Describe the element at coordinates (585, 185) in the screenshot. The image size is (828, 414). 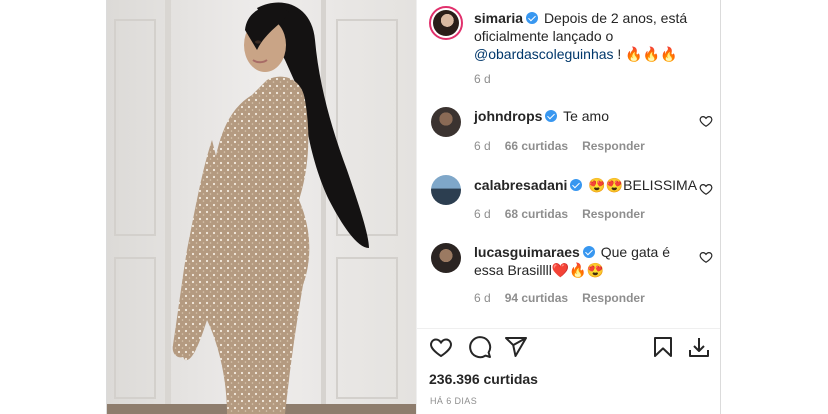
I see `comment-2: calabresadani 😍😍BELISSIMA` at that location.